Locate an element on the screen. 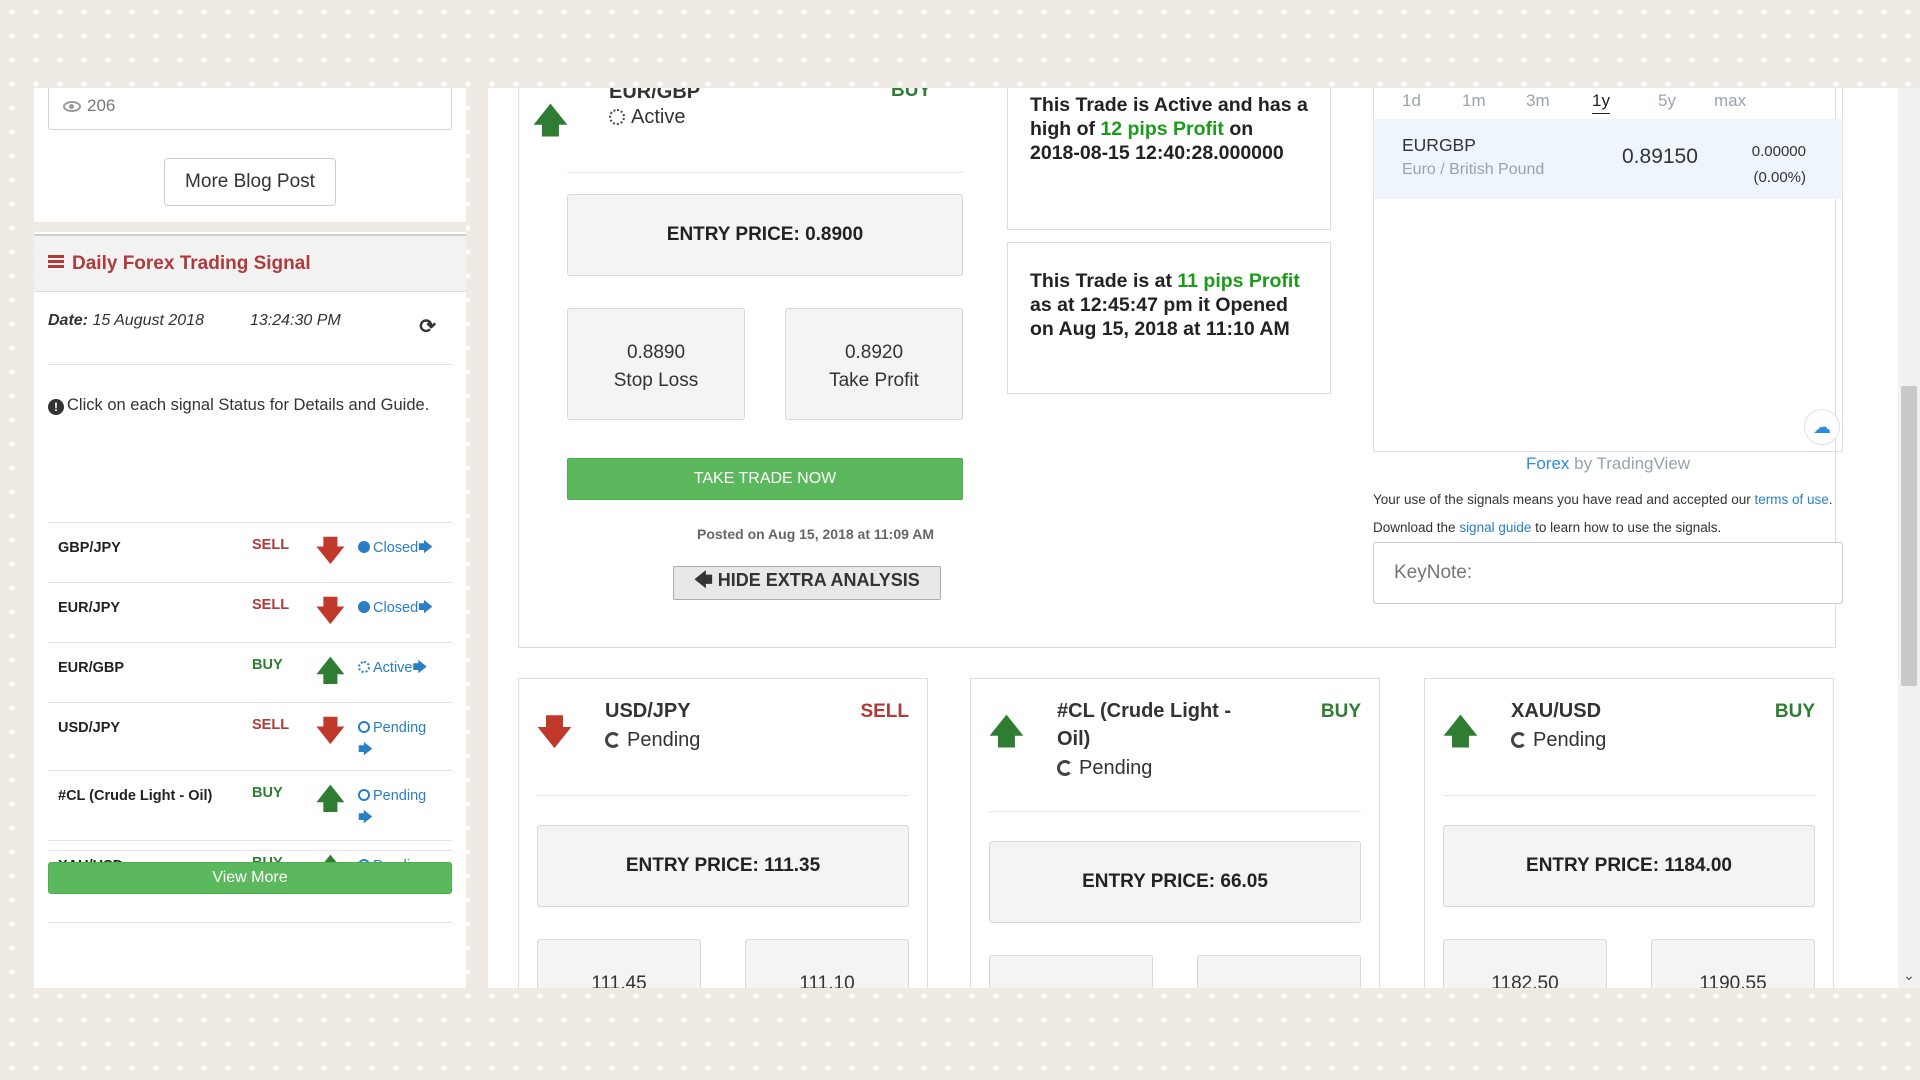 This screenshot has height=1080, width=1920. timeframe-tab: 1m is located at coordinates (1474, 101).